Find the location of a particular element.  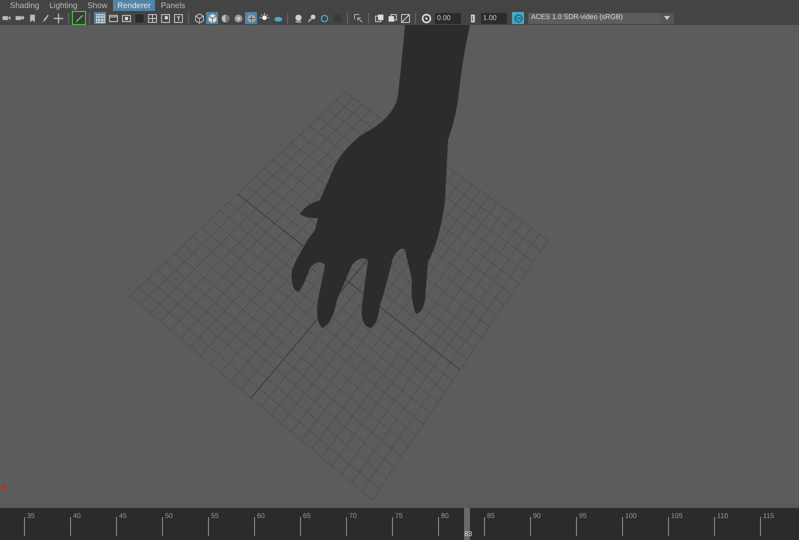

menu-item: Lighting is located at coordinates (63, 5).